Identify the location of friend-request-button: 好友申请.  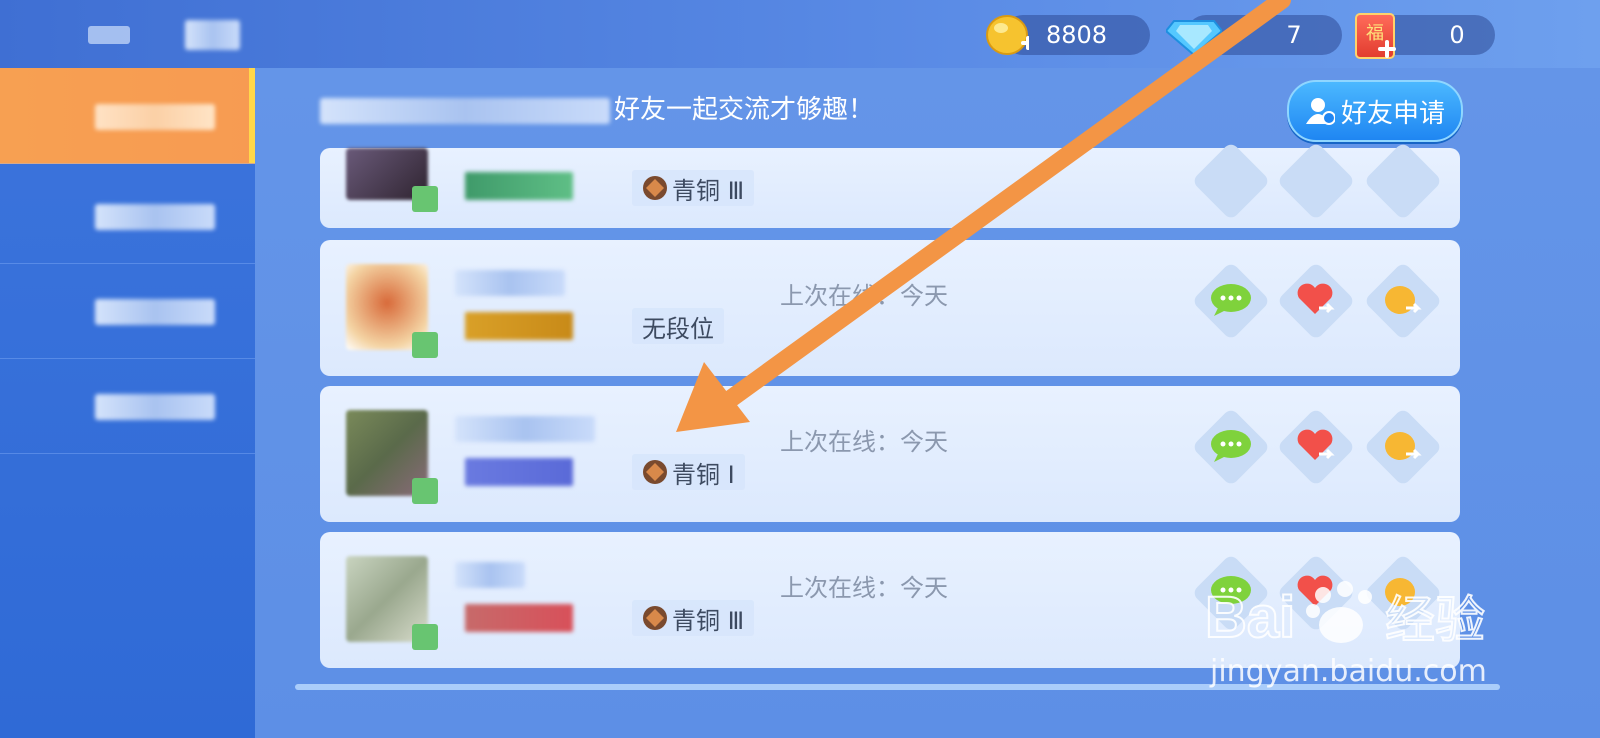
(1375, 111).